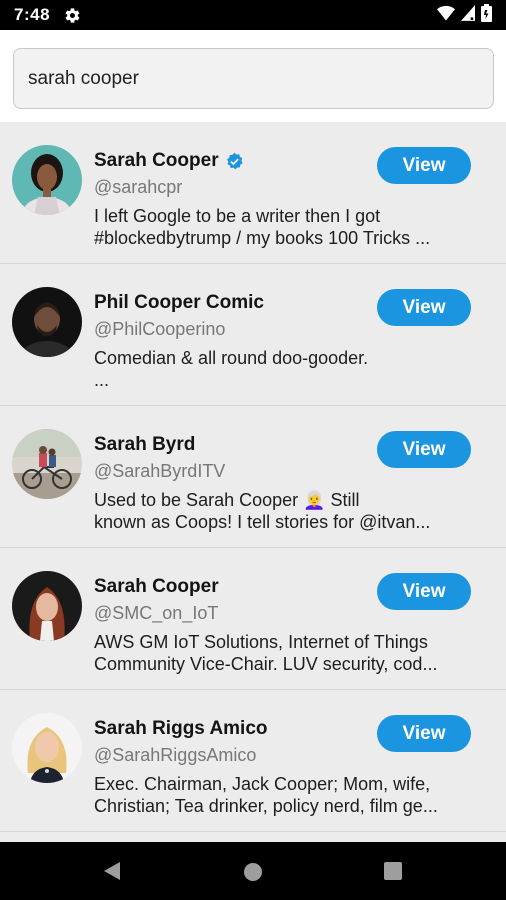 The height and width of the screenshot is (900, 506). What do you see at coordinates (112, 873) in the screenshot?
I see `back-icon` at bounding box center [112, 873].